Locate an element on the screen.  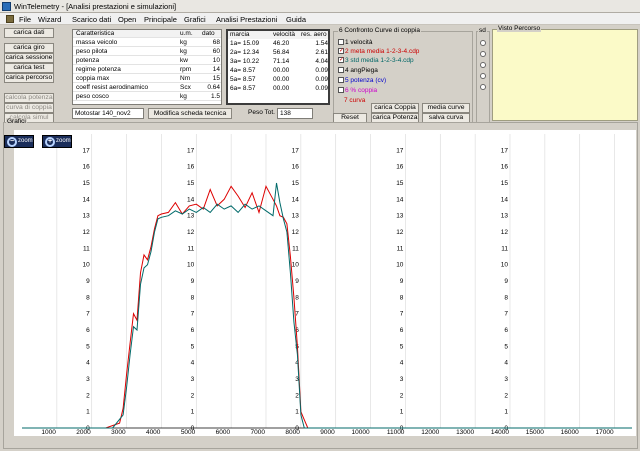
menu-grafici: Grafici is located at coordinates (195, 19).